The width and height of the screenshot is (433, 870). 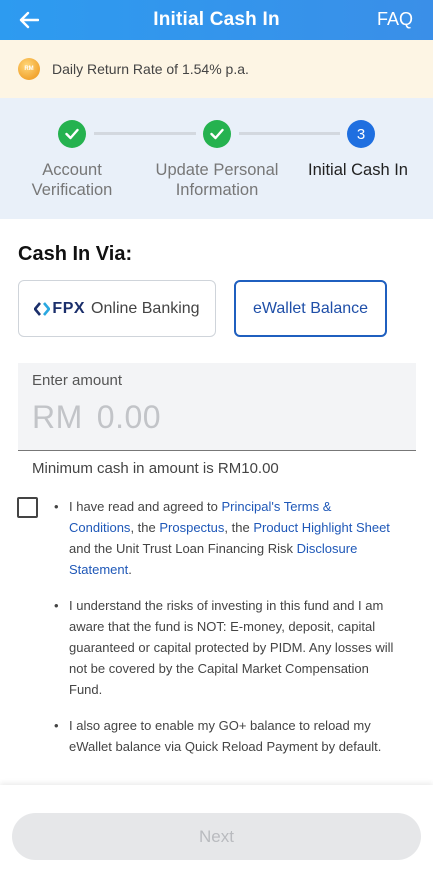 I want to click on return-rate-banner: RM Daily Return Rate of 1.54% p.a., so click(x=216, y=69).